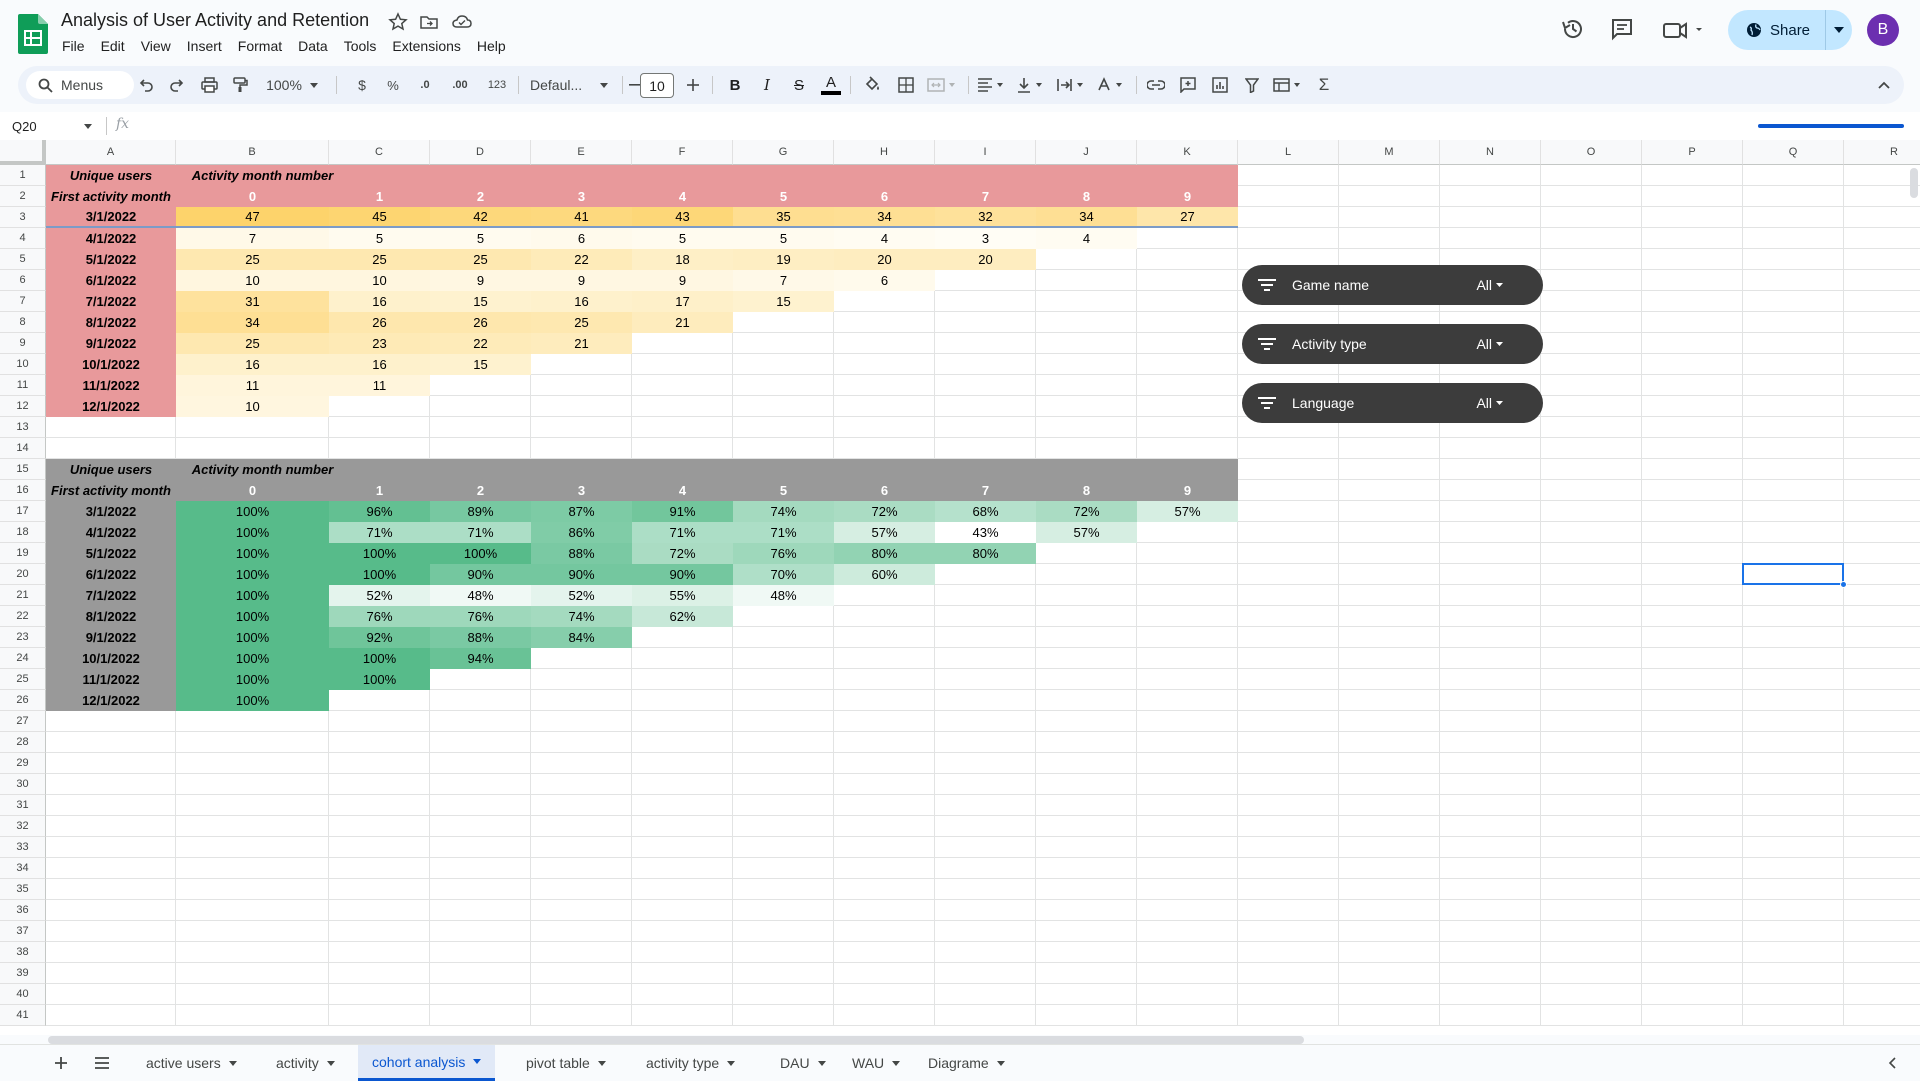 Image resolution: width=1920 pixels, height=1081 pixels. What do you see at coordinates (393, 85) in the screenshot?
I see `percent-format-button: %` at bounding box center [393, 85].